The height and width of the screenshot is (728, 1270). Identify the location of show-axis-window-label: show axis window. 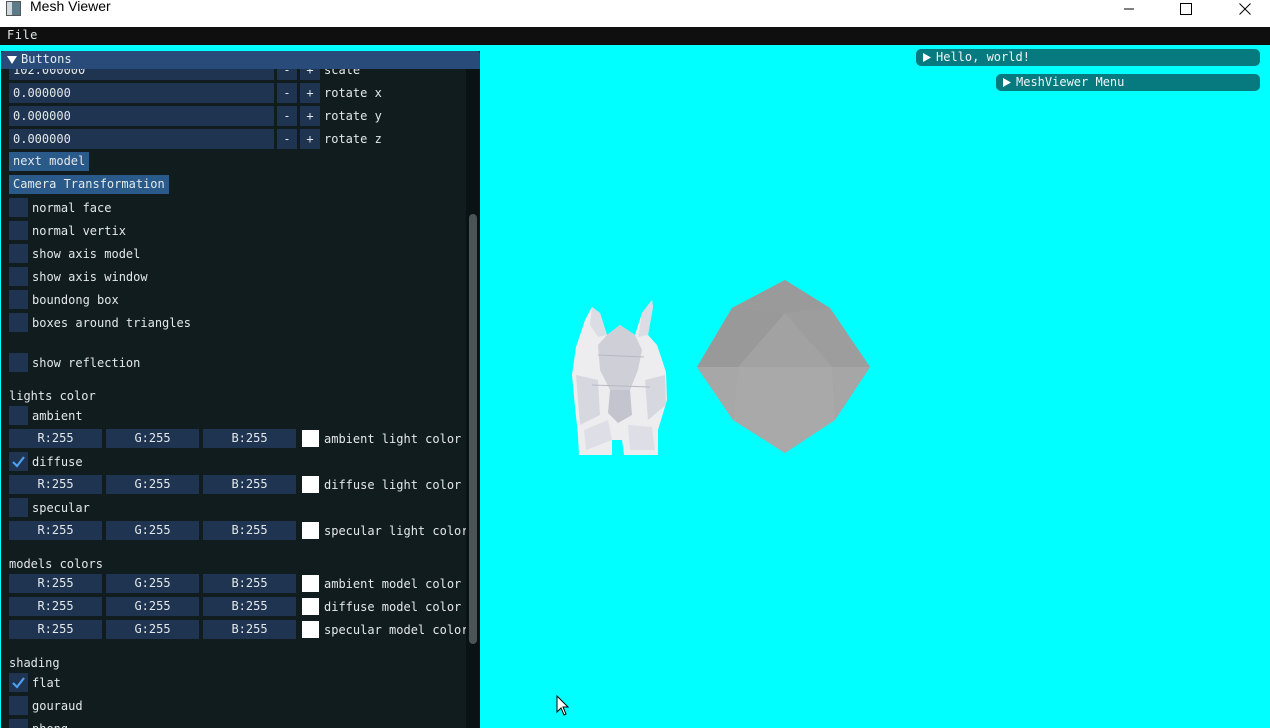
(90, 277).